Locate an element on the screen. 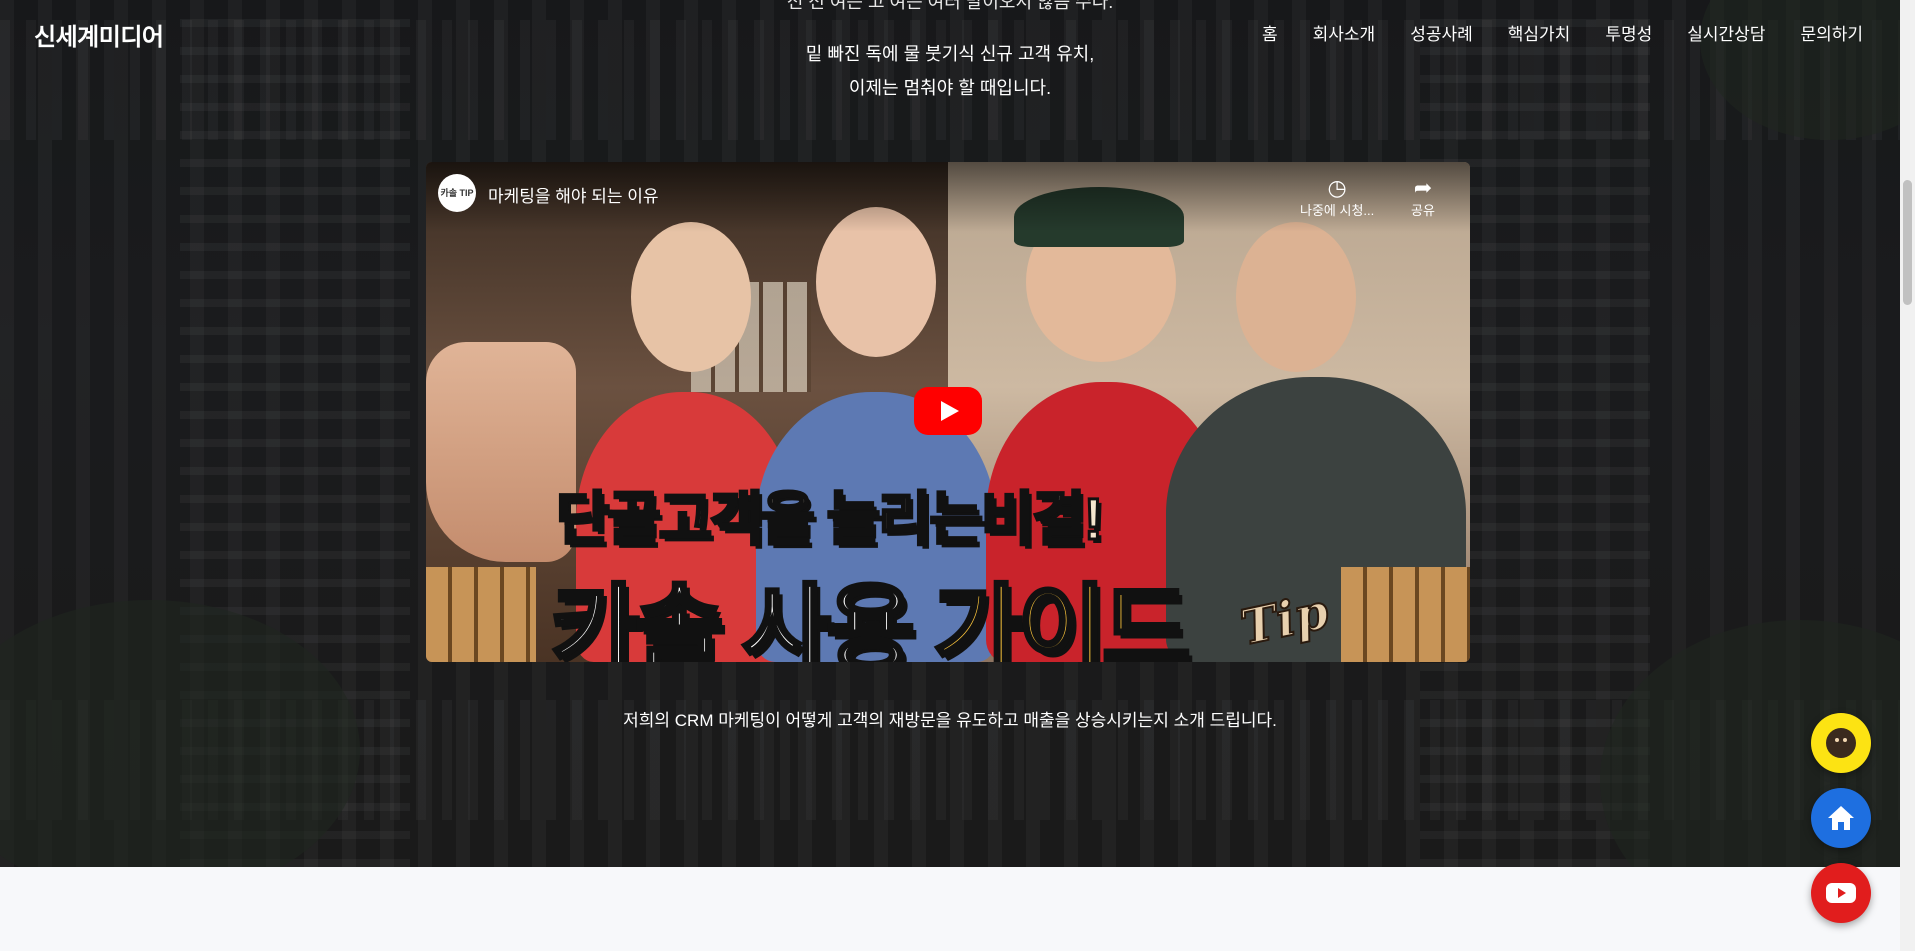  intro-line-2: 이제는 멈춰야 할 때입니다. is located at coordinates (950, 88).